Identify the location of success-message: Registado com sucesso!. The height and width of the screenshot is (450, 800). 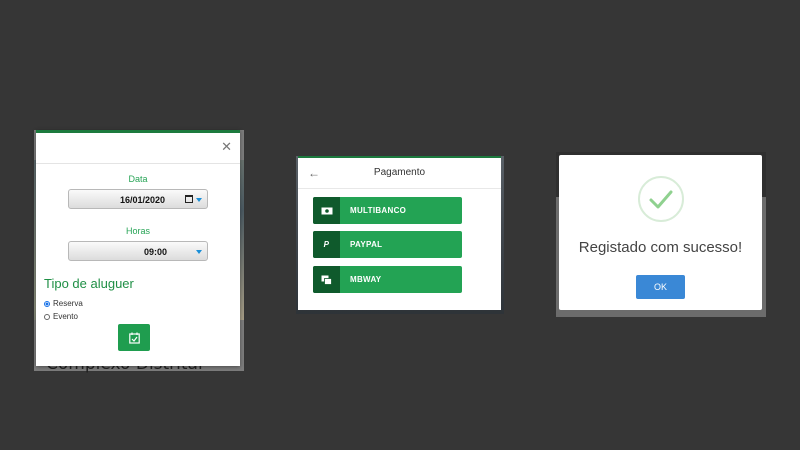
(660, 247).